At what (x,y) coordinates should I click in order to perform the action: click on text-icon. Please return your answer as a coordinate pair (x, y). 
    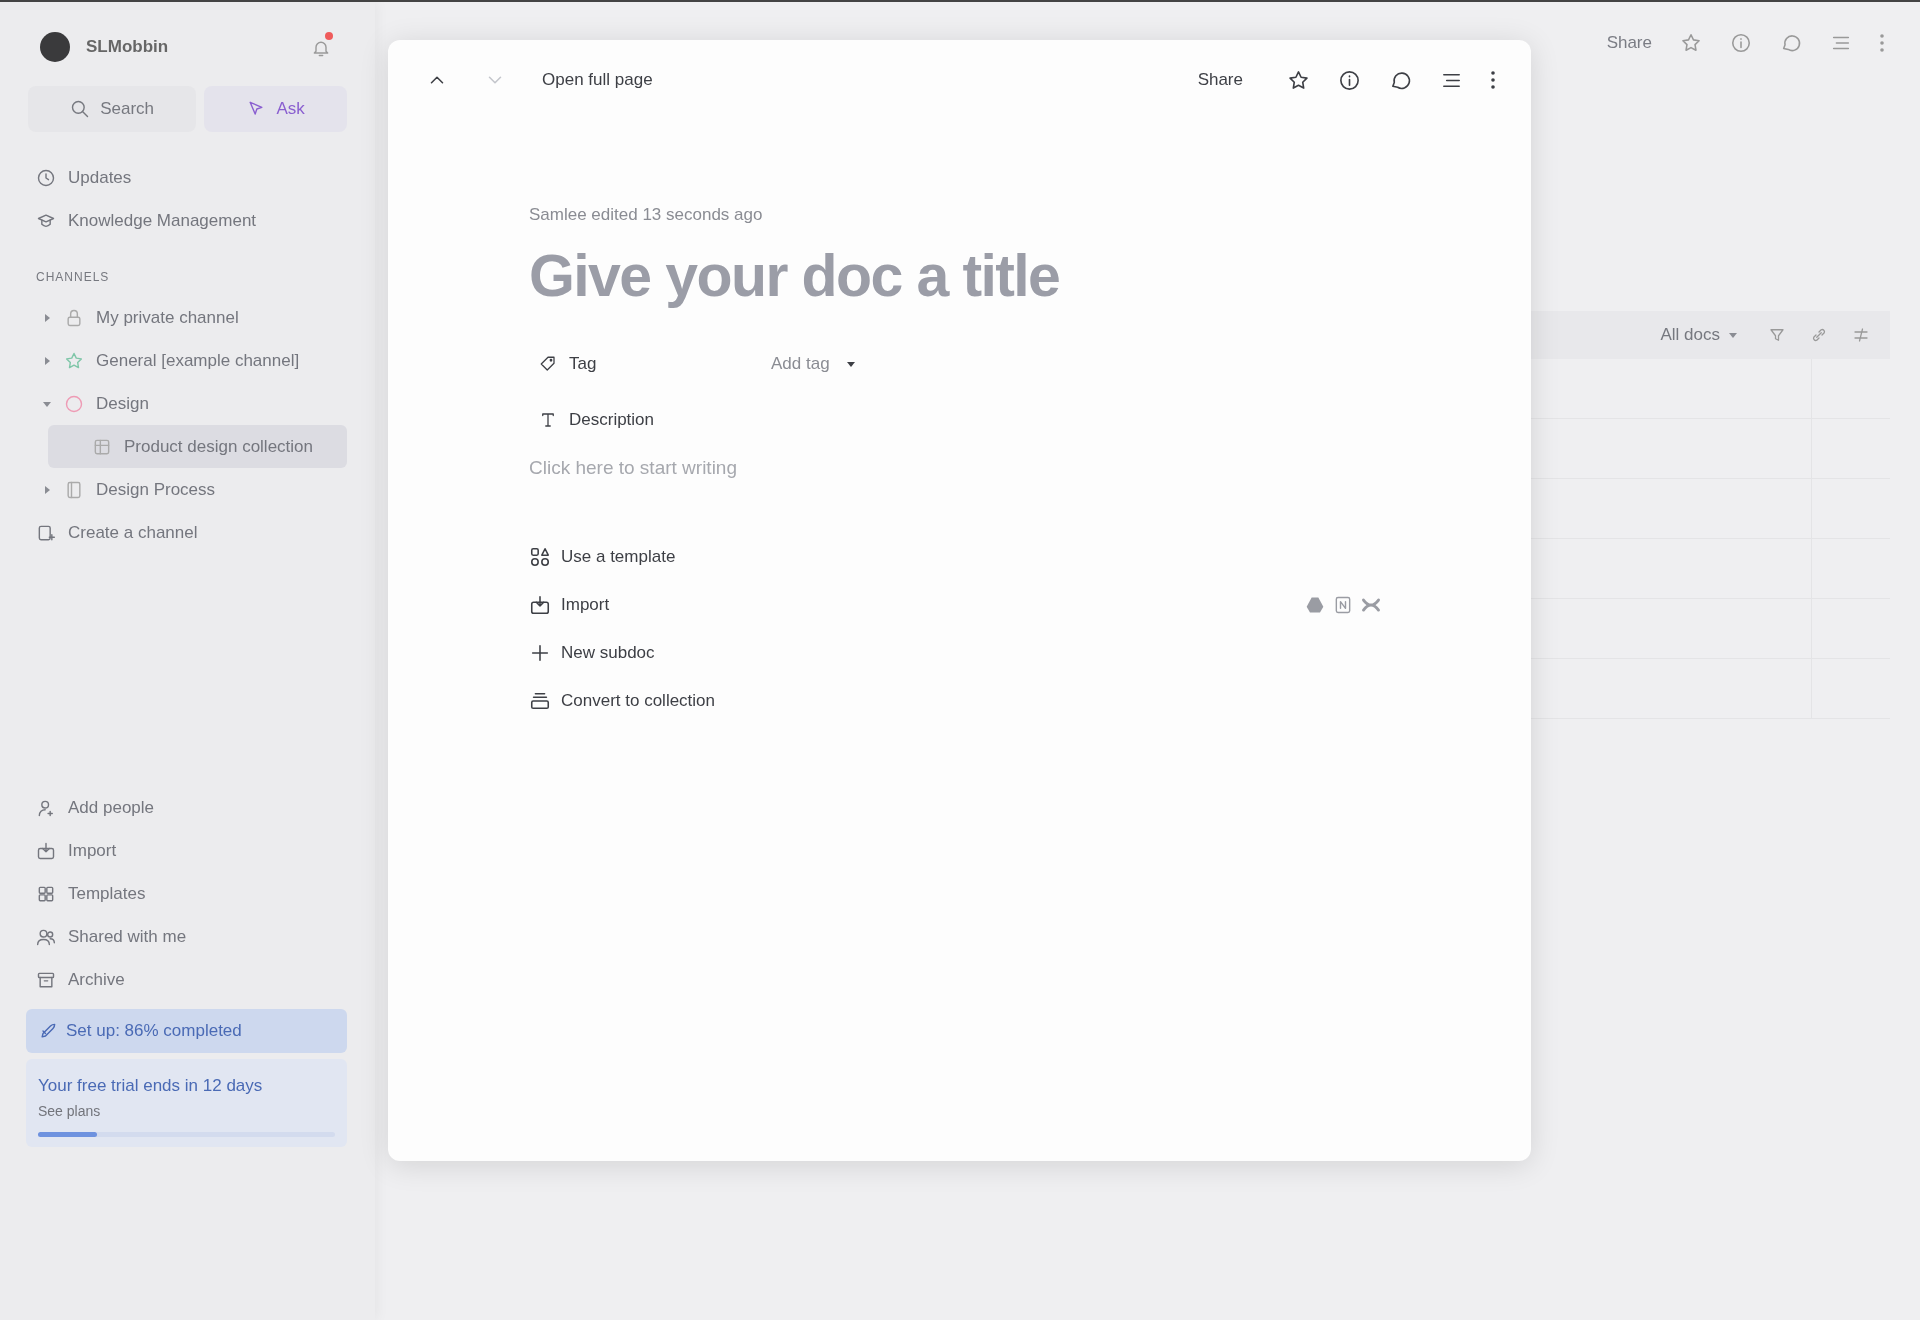
    Looking at the image, I should click on (548, 420).